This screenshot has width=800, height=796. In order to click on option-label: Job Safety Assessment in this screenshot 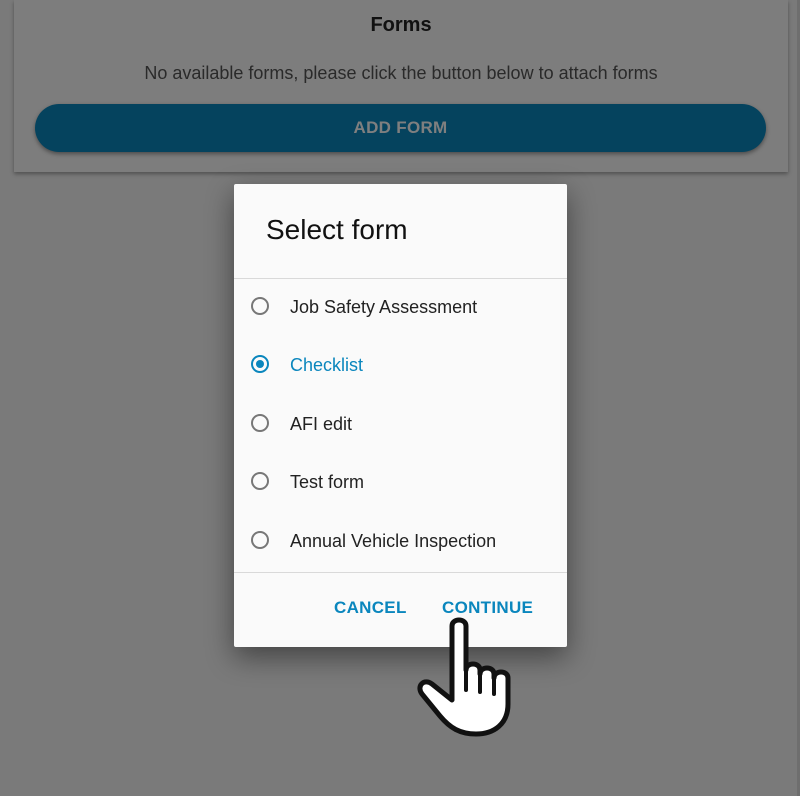, I will do `click(384, 307)`.